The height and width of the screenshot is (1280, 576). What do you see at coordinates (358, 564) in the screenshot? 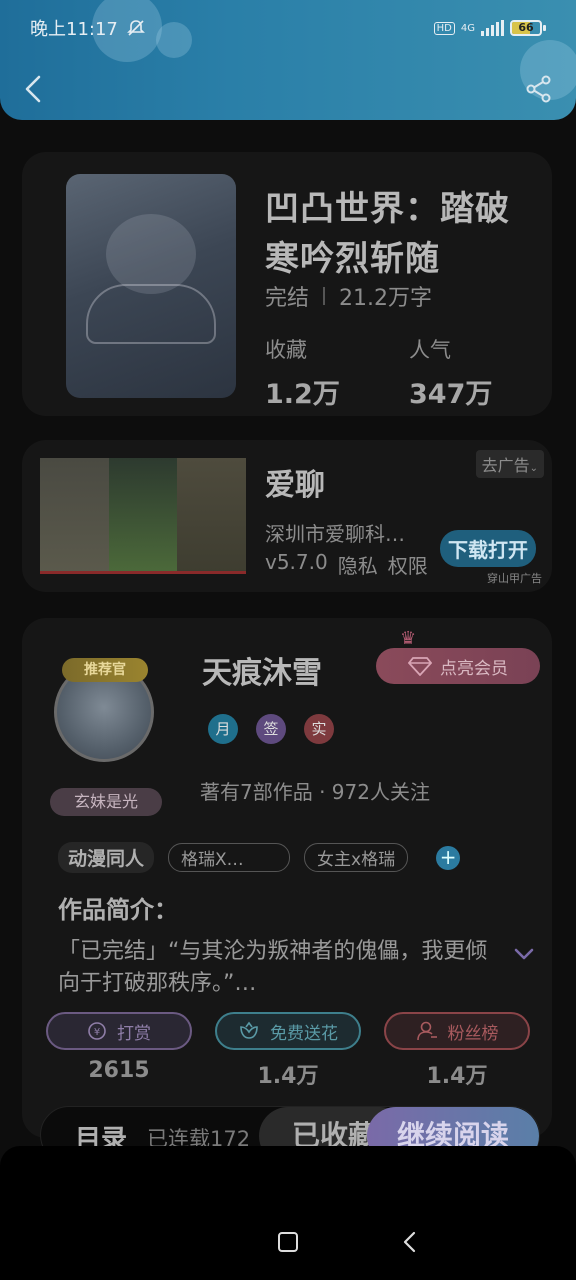
I see `ad-privacy-link: 隐私` at bounding box center [358, 564].